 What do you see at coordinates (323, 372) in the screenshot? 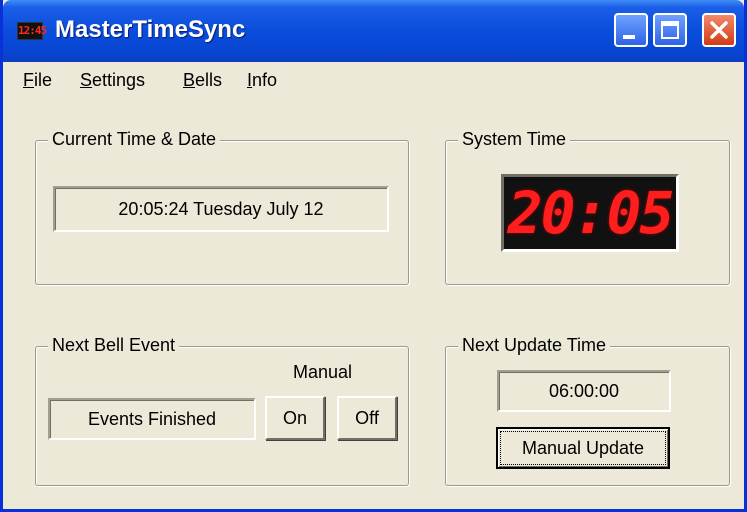
I see `manual-label: Manual` at bounding box center [323, 372].